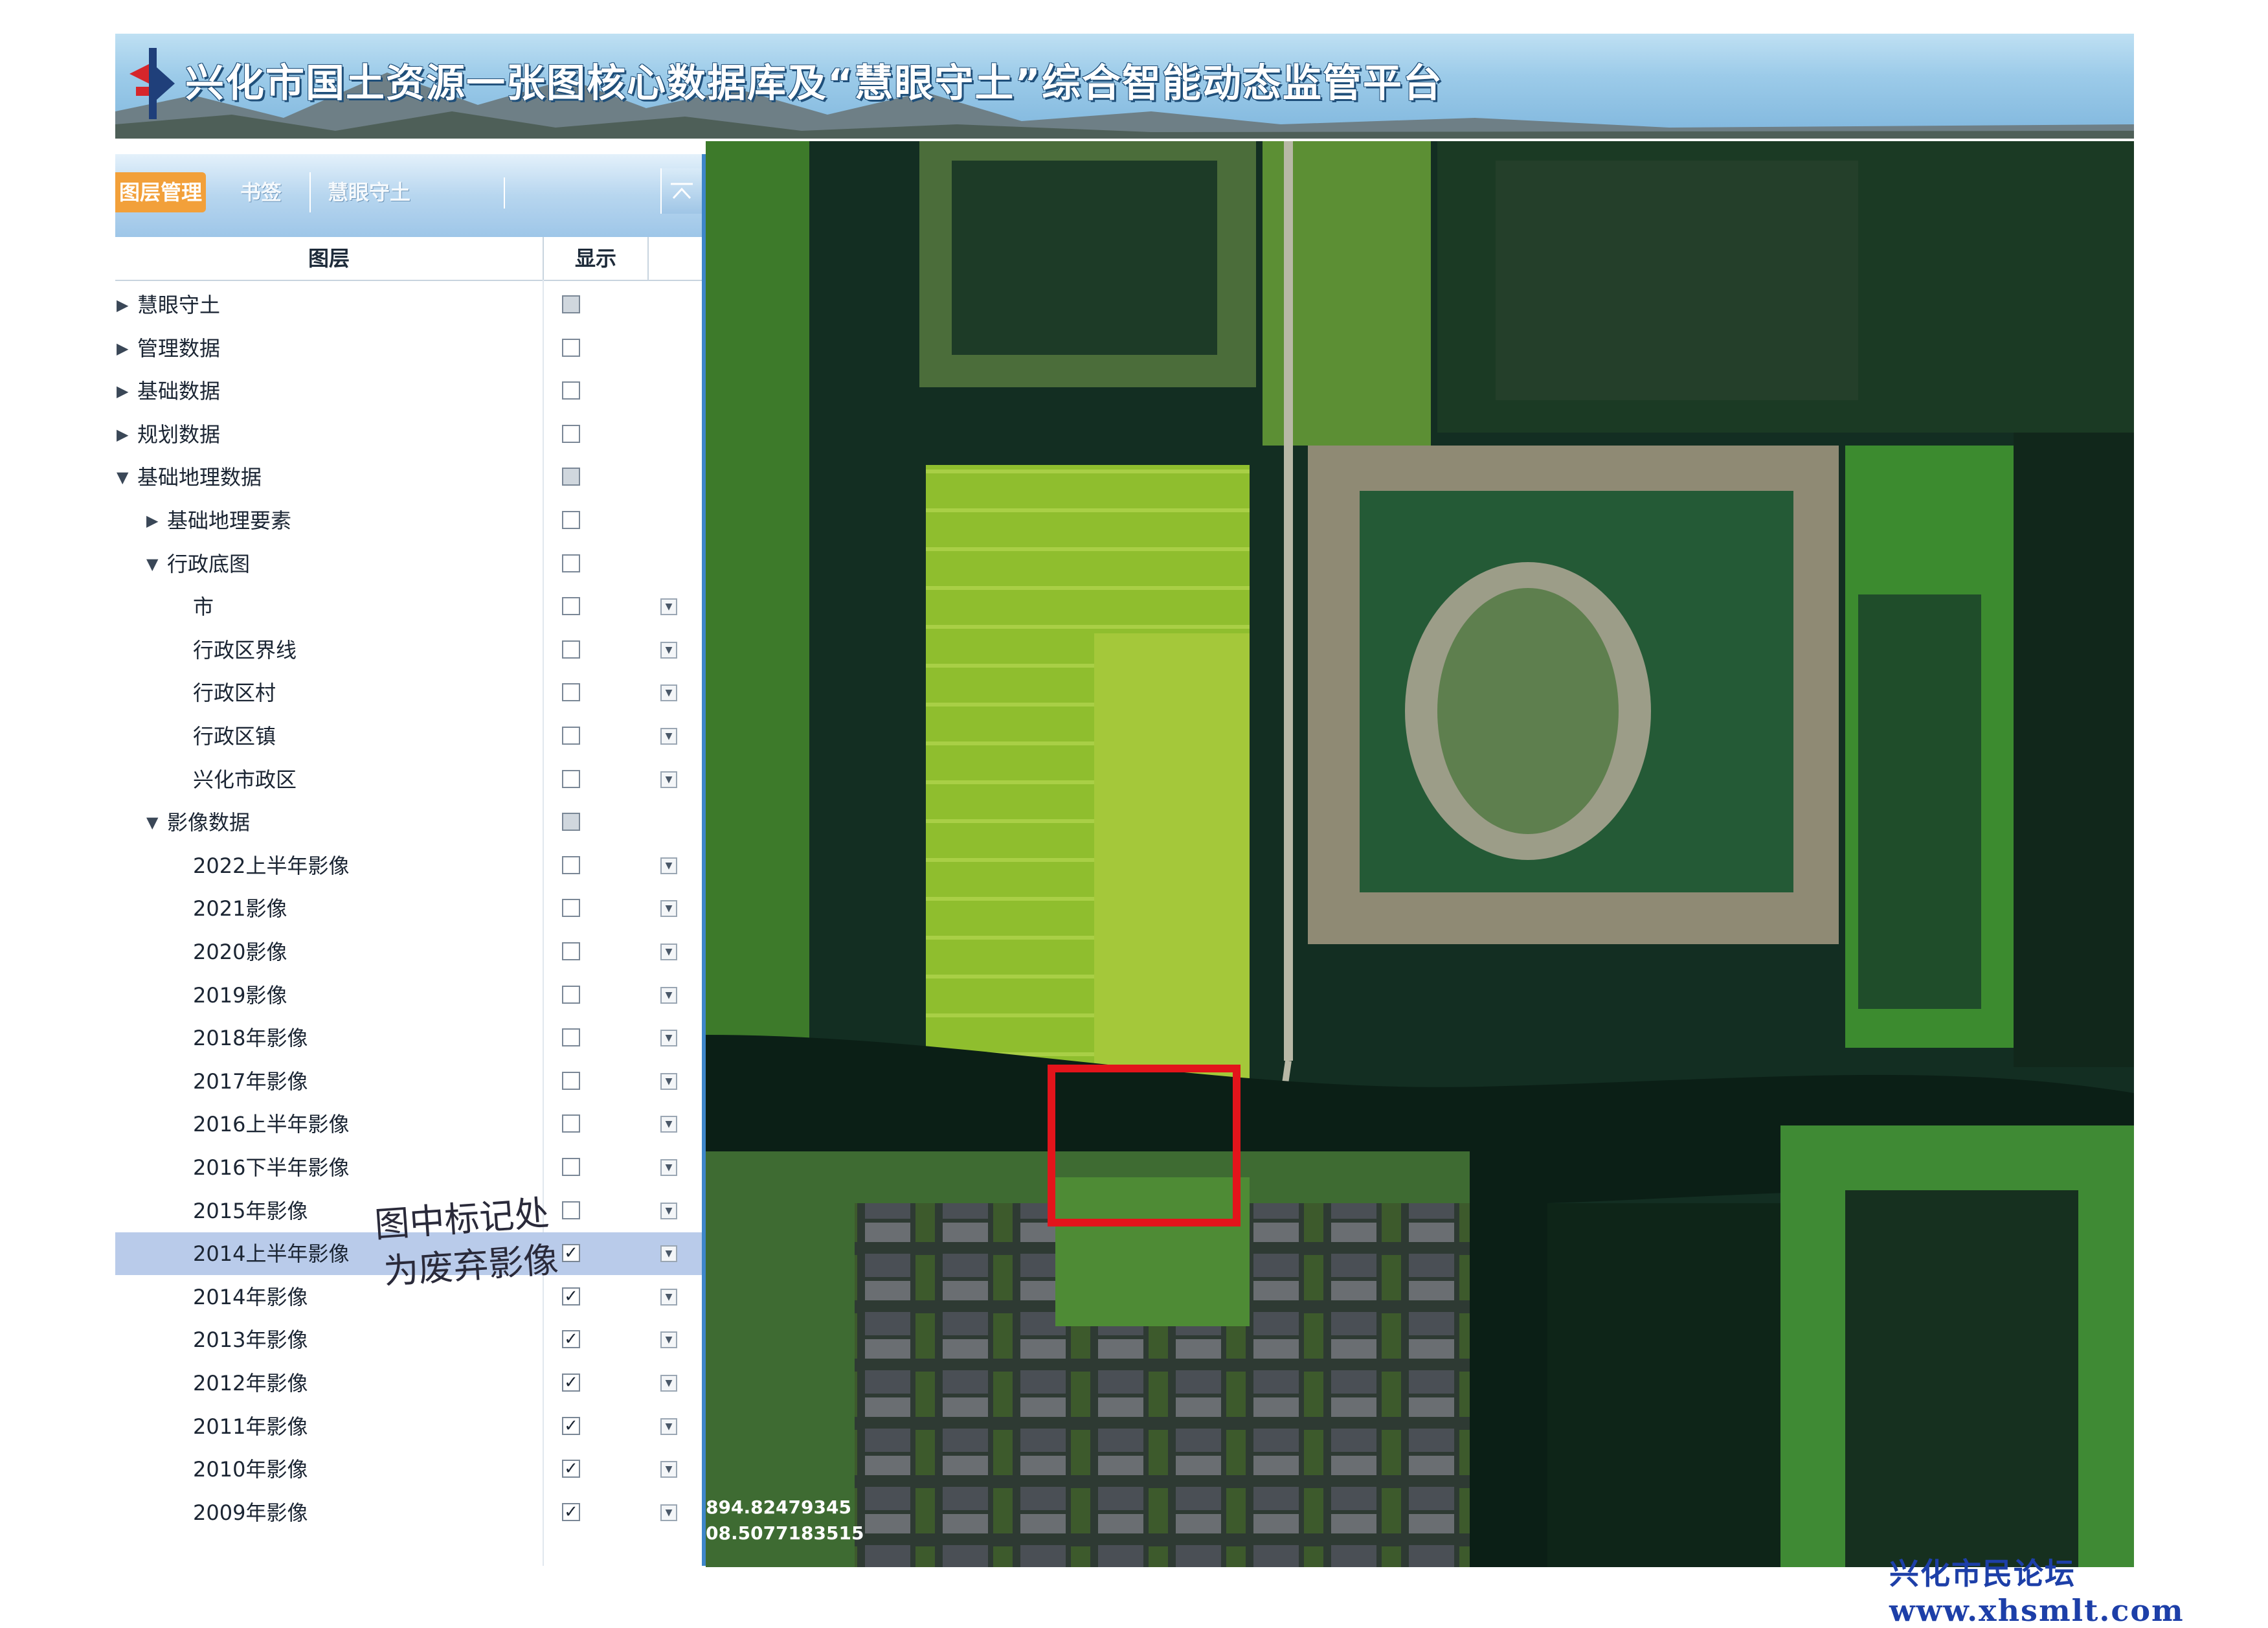 The width and height of the screenshot is (2268, 1628). I want to click on layer-label: 影像数据, so click(209, 823).